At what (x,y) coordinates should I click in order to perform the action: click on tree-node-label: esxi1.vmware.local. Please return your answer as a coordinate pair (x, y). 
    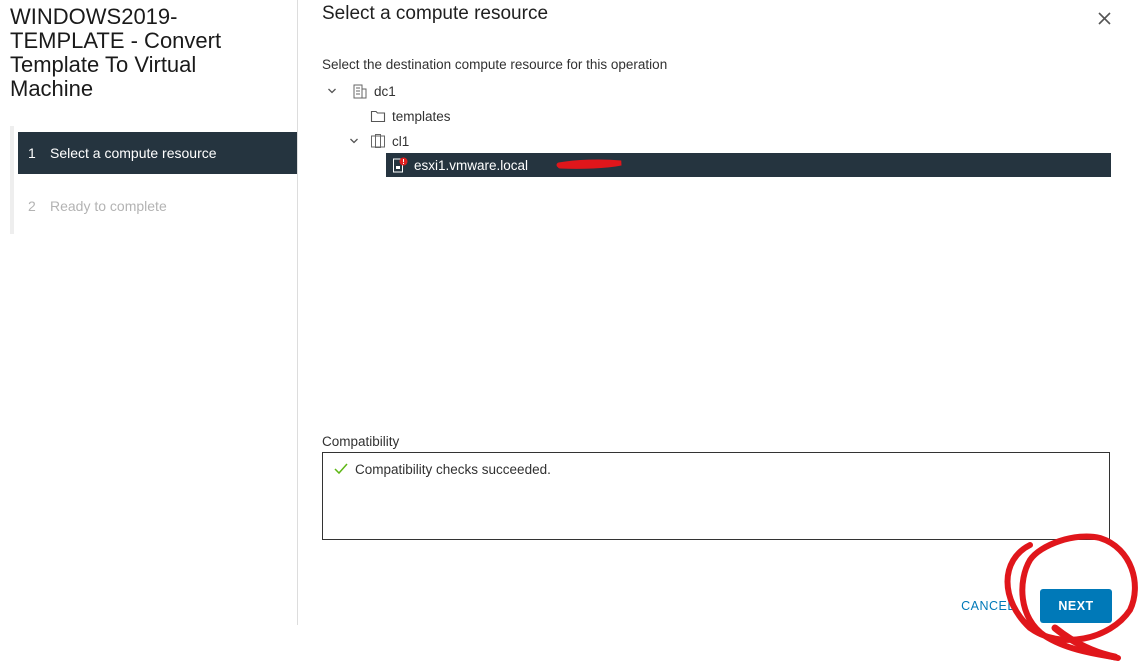
    Looking at the image, I should click on (471, 165).